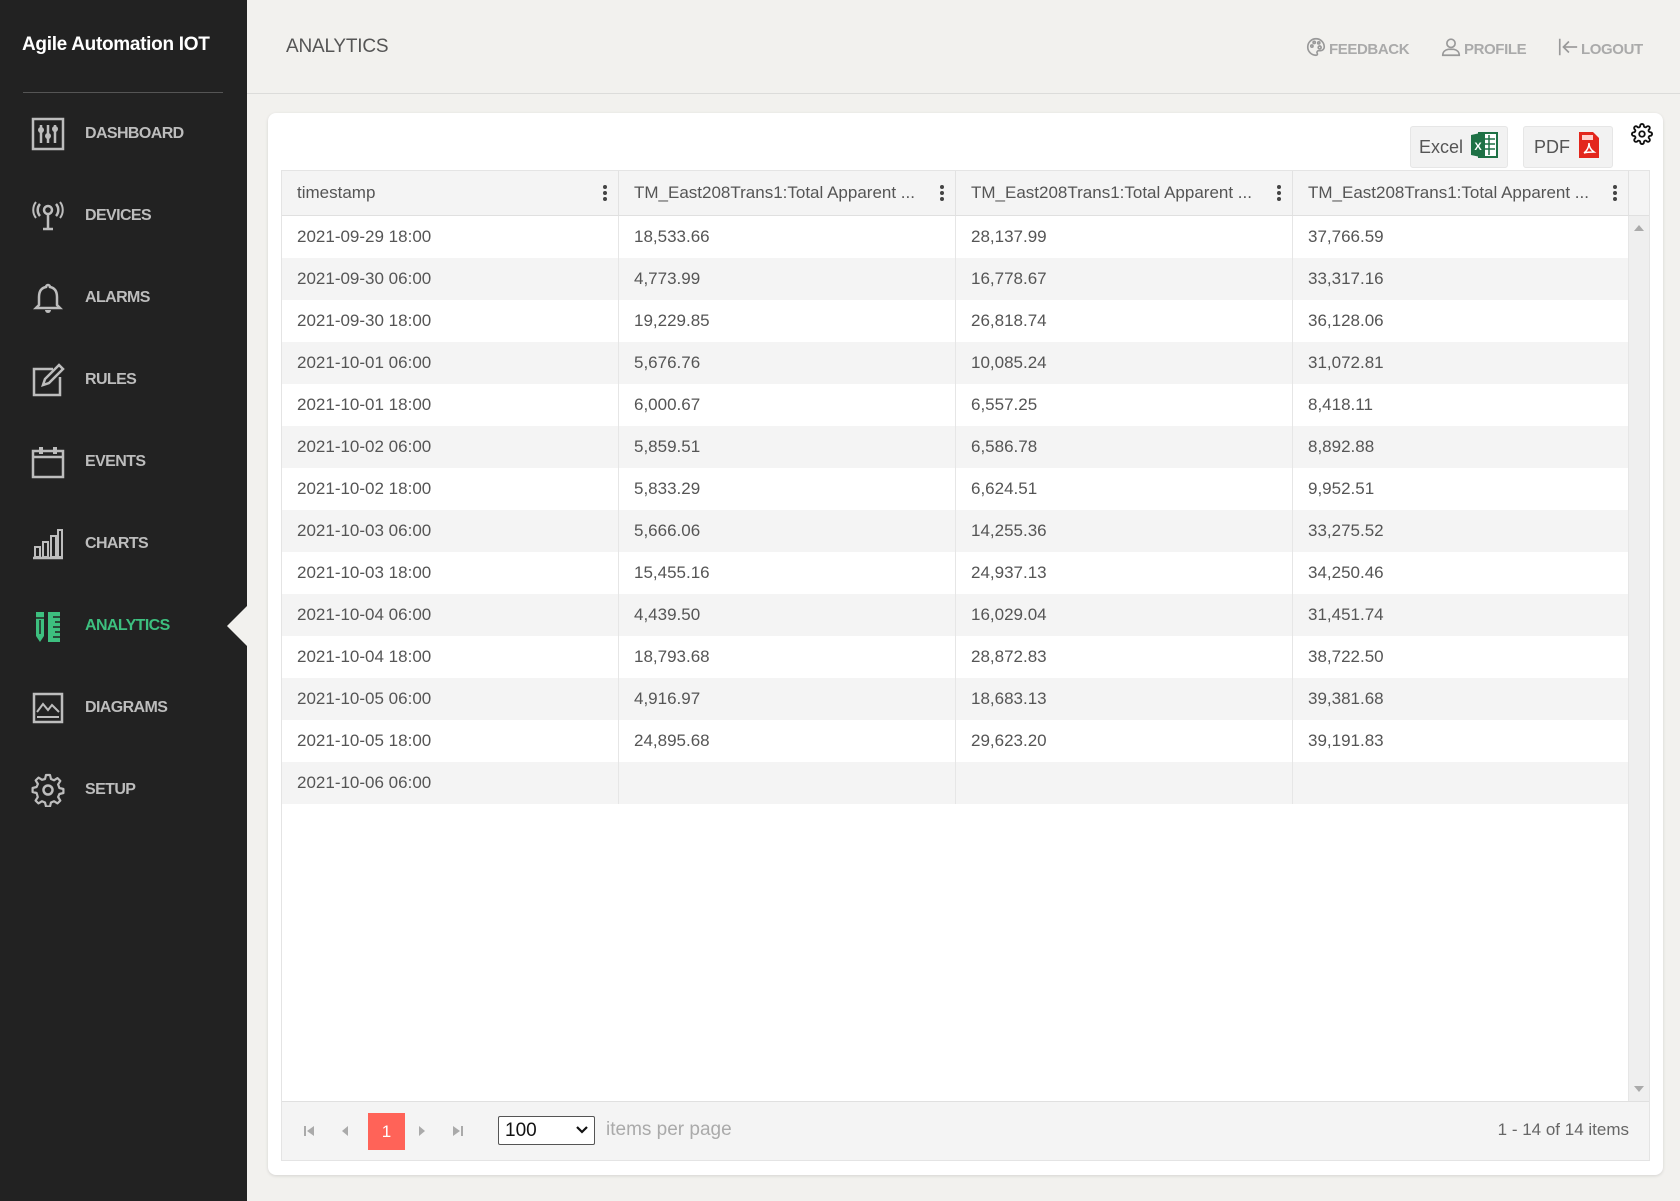  Describe the element at coordinates (787, 363) in the screenshot. I see `value-cell: 5,676.76` at that location.